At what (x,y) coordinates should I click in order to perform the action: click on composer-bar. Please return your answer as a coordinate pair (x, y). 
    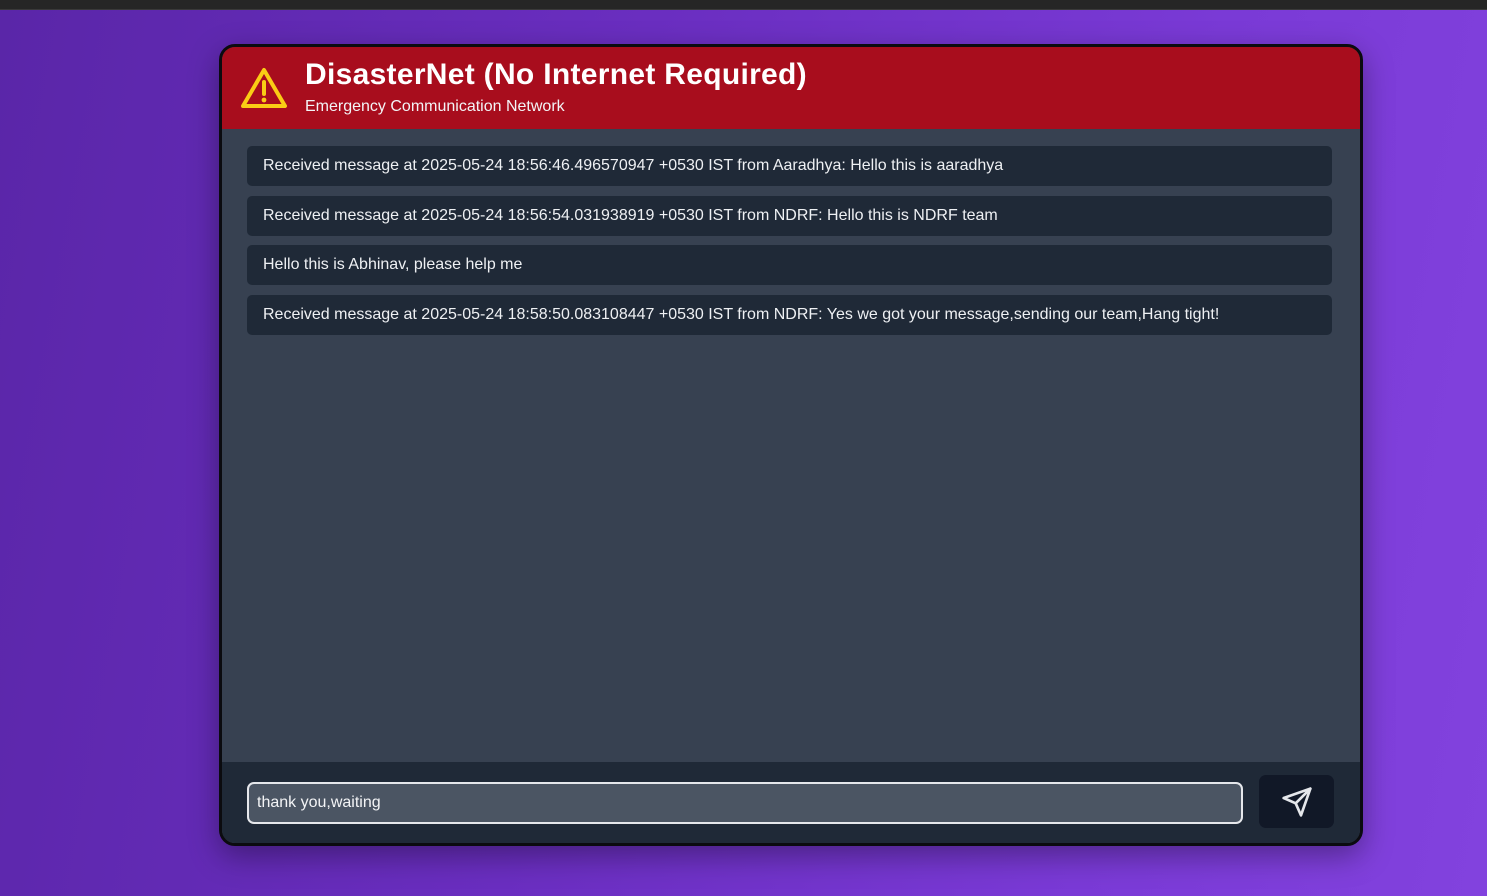
    Looking at the image, I should click on (791, 802).